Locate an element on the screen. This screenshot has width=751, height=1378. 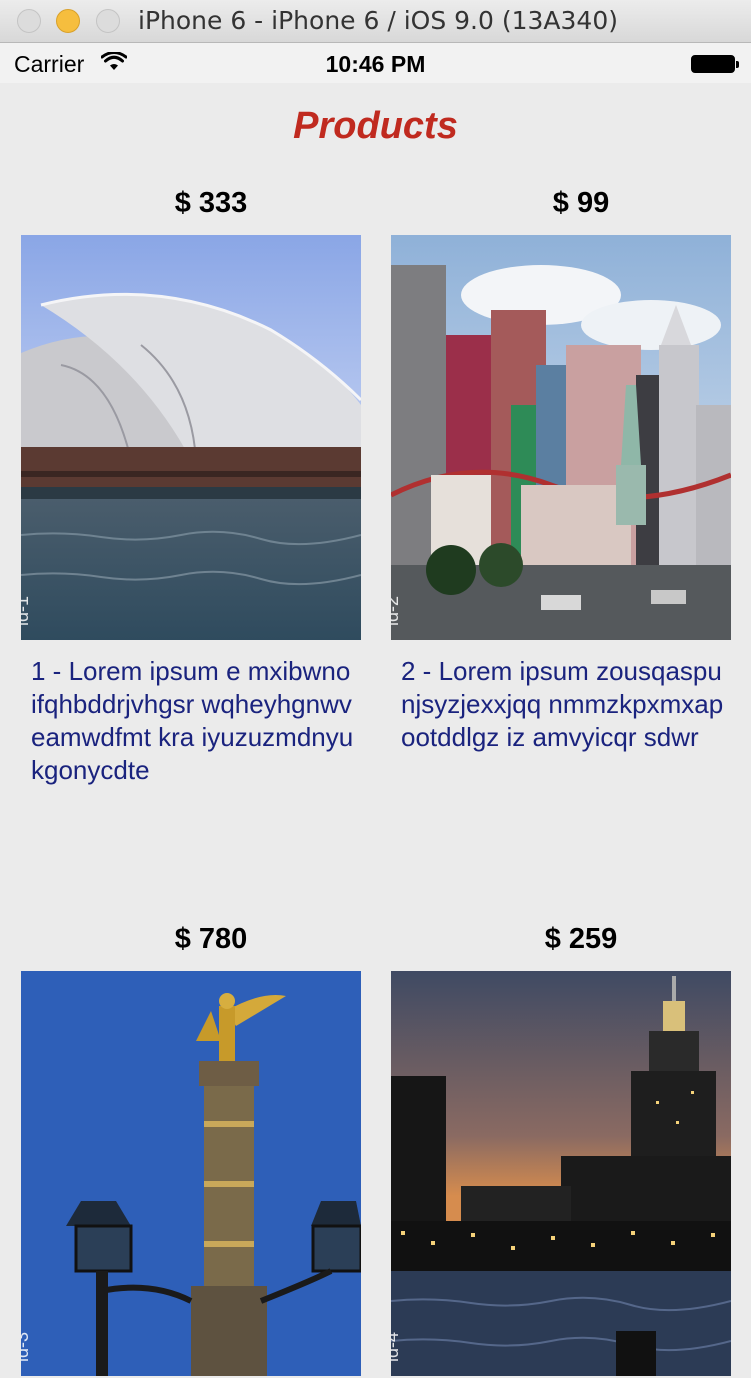
image-id-label: id-3 is located at coordinates (26, 1346).